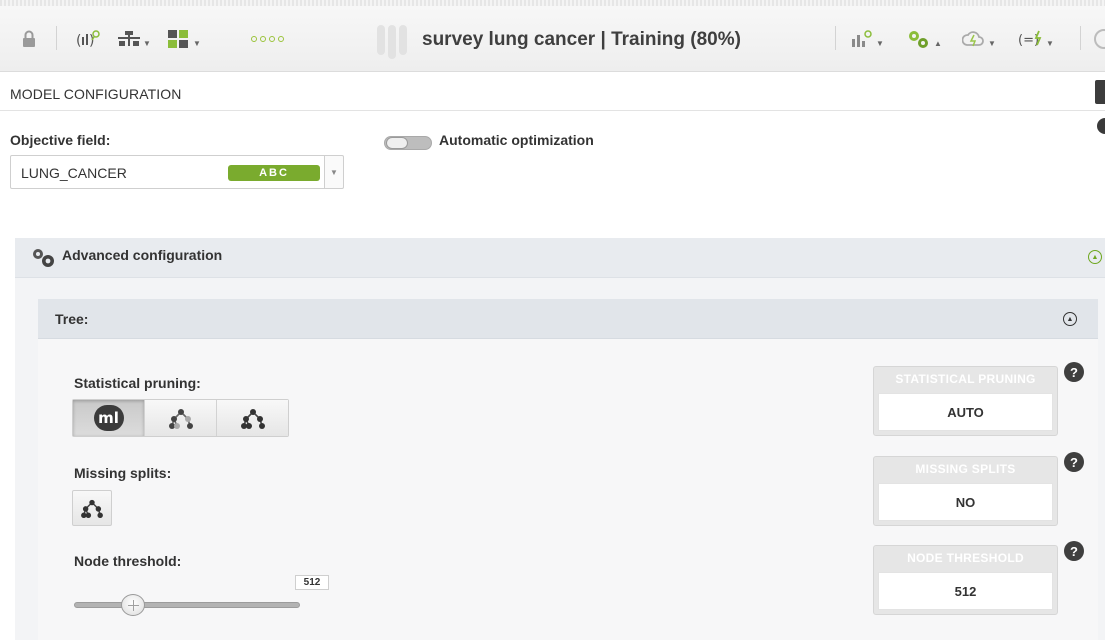 The width and height of the screenshot is (1105, 640). Describe the element at coordinates (1070, 319) in the screenshot. I see `collapse-tree-icon: ▲` at that location.